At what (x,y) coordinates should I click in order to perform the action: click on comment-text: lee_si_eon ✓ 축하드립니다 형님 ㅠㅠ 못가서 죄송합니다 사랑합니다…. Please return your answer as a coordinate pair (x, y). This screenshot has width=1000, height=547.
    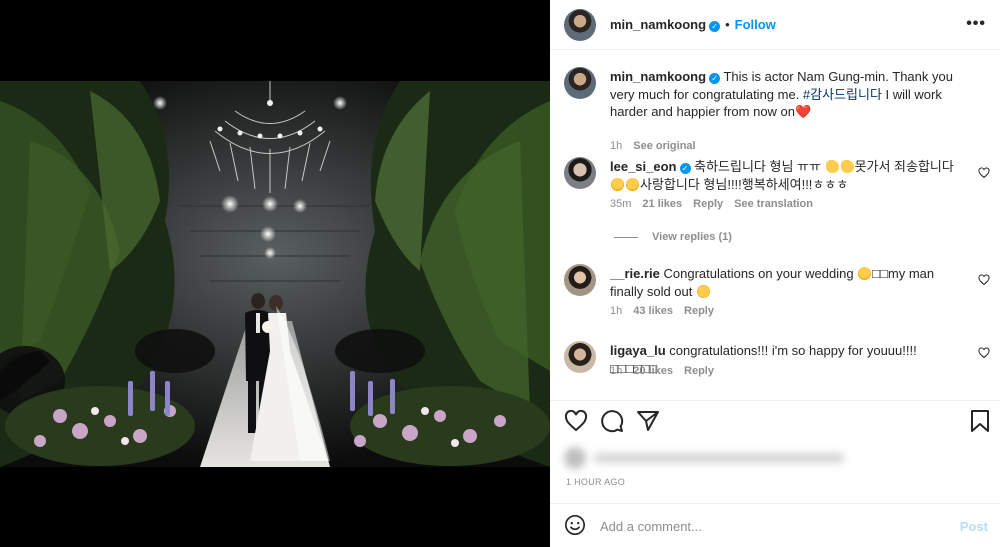
    Looking at the image, I should click on (787, 175).